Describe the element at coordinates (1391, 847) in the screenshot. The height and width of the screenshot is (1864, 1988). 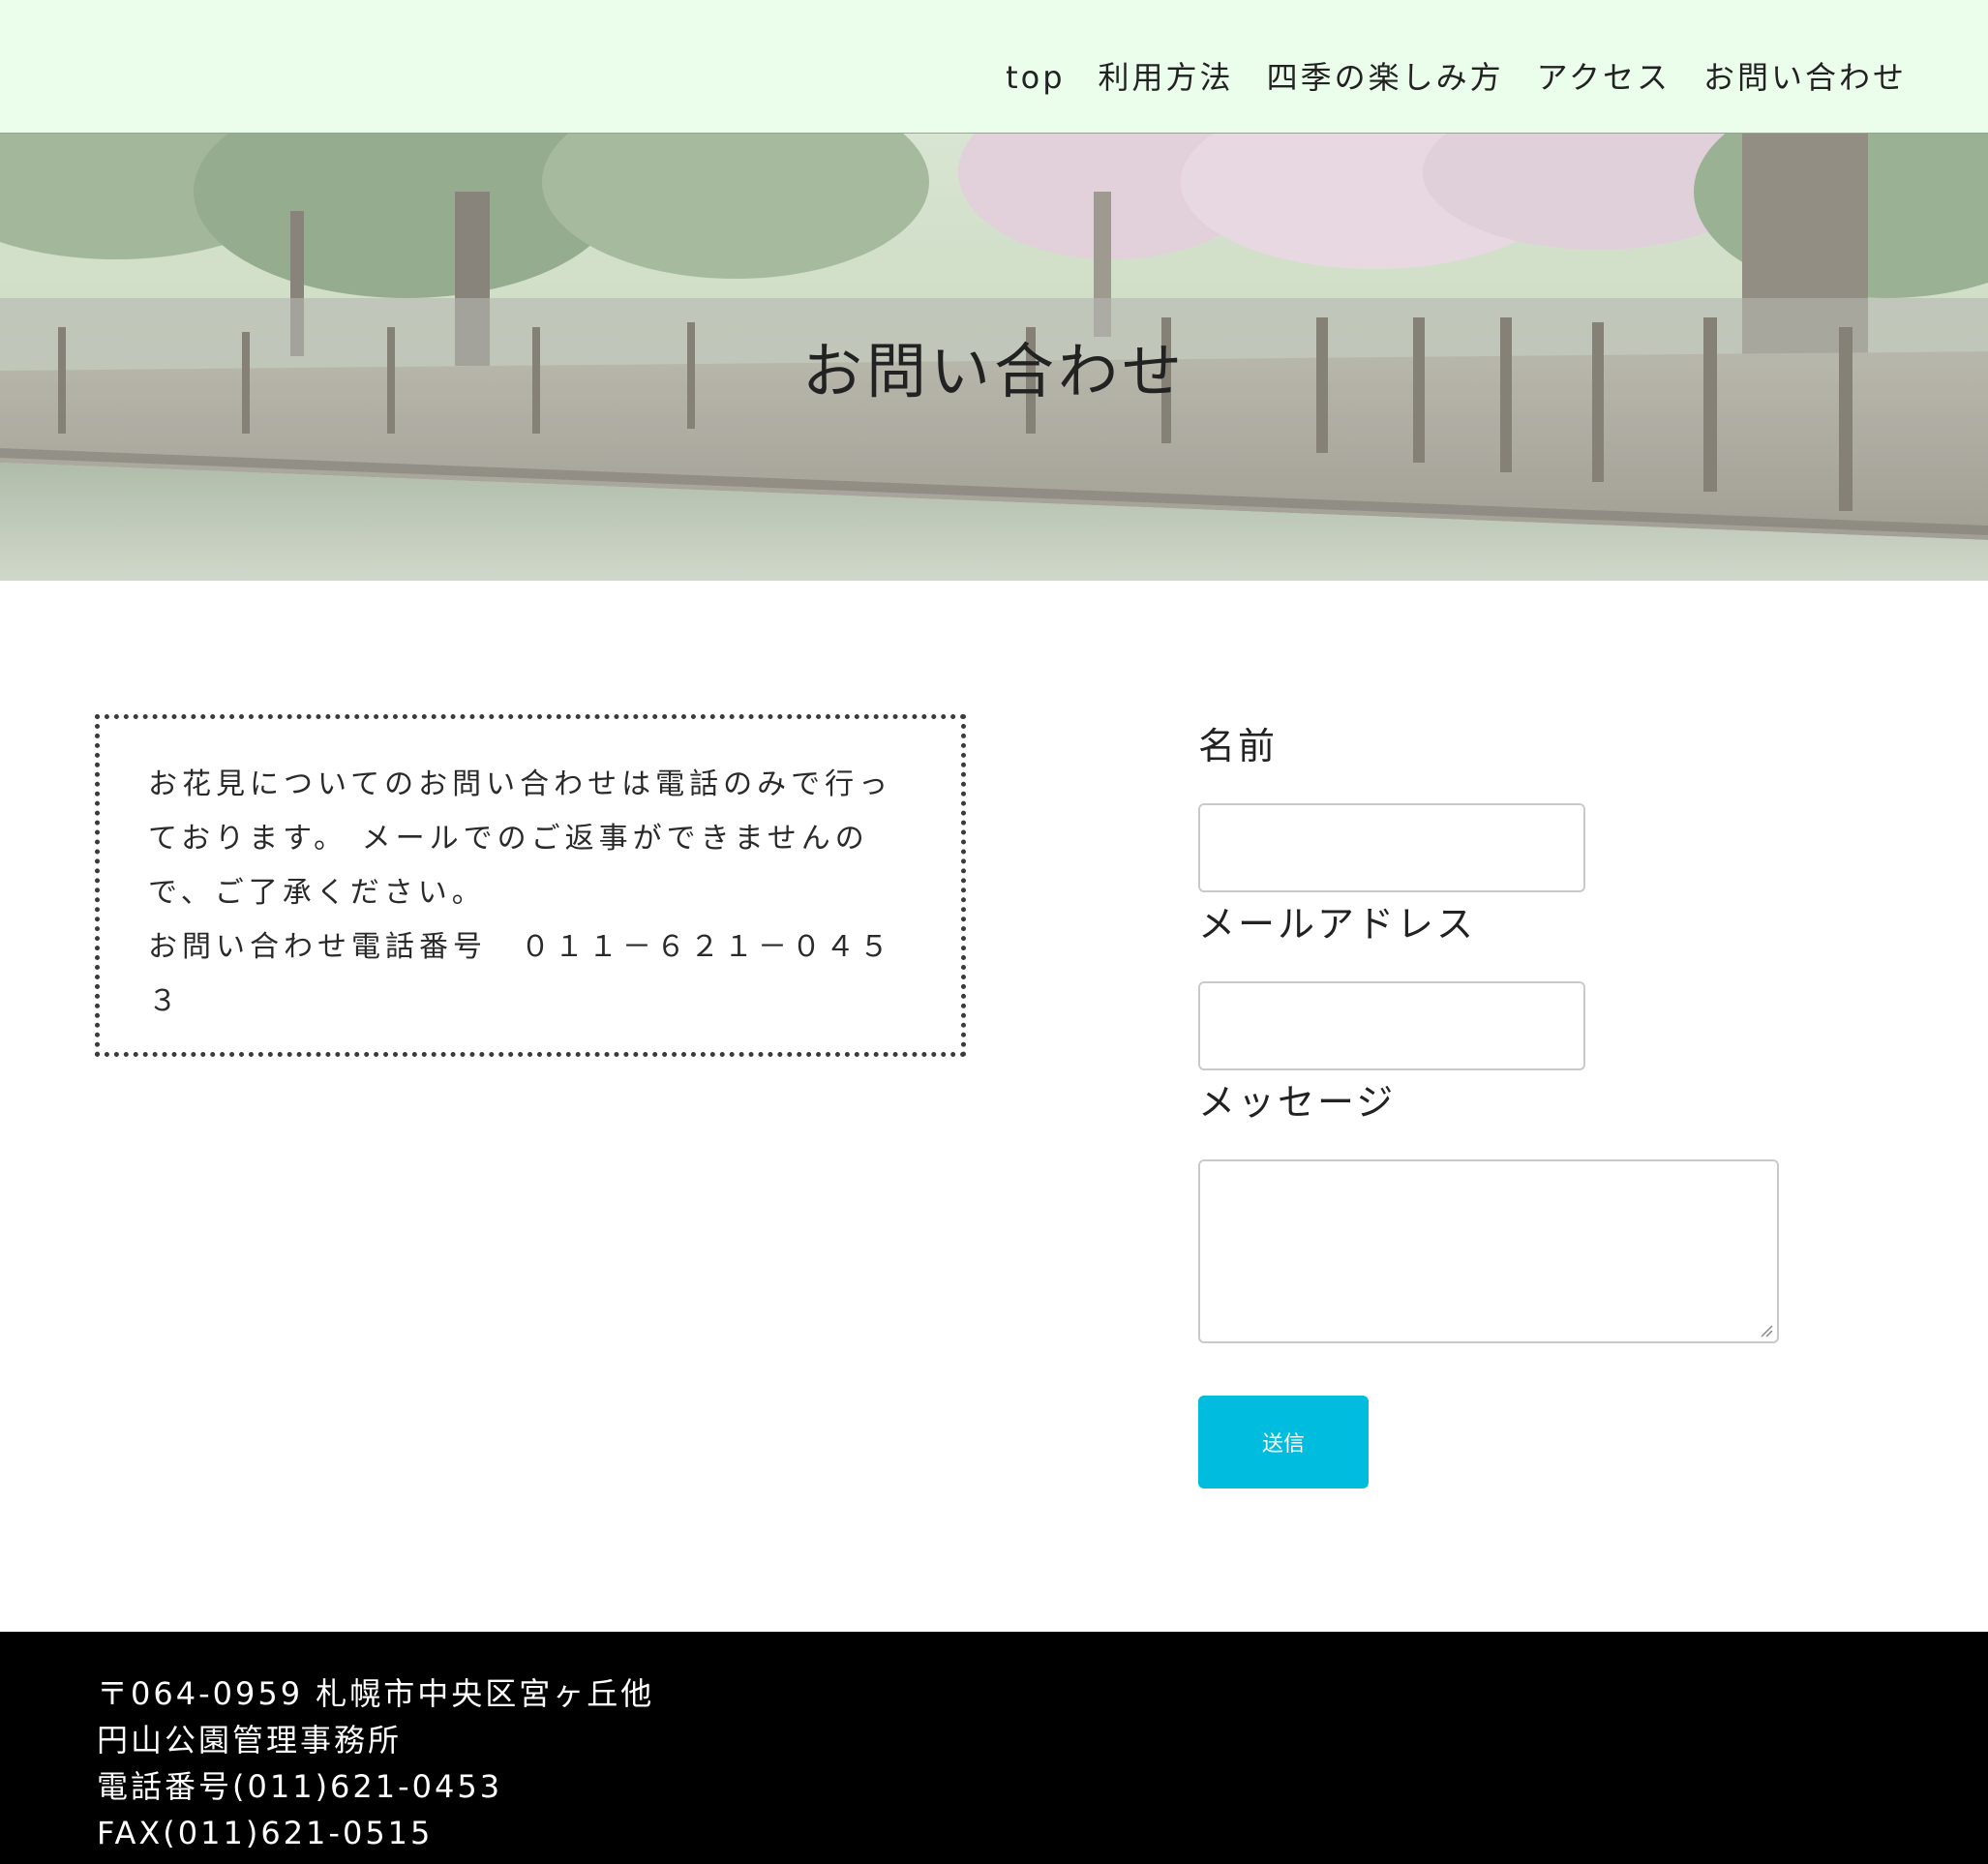
I see `name-input` at that location.